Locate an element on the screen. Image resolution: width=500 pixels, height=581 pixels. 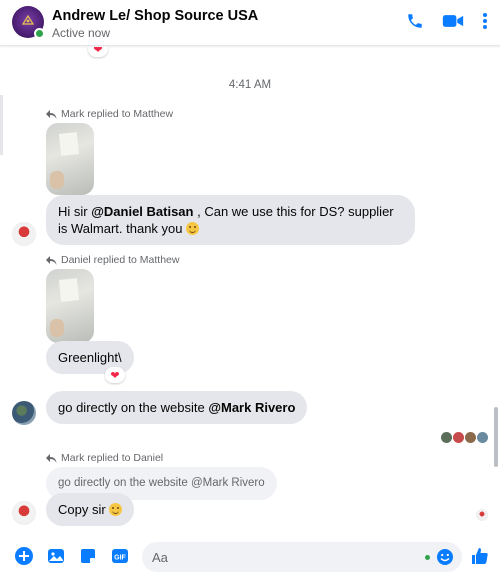
reply-note-text: Mark replied to Matthew is located at coordinates (117, 114).